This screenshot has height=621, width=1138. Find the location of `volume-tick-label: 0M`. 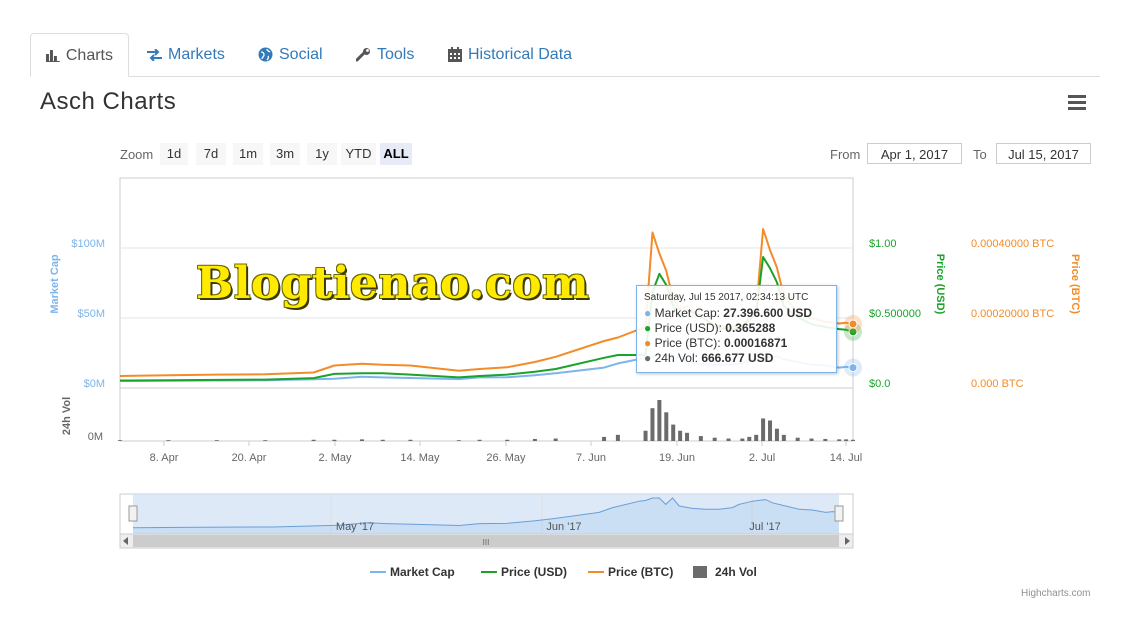

volume-tick-label: 0M is located at coordinates (95, 437).